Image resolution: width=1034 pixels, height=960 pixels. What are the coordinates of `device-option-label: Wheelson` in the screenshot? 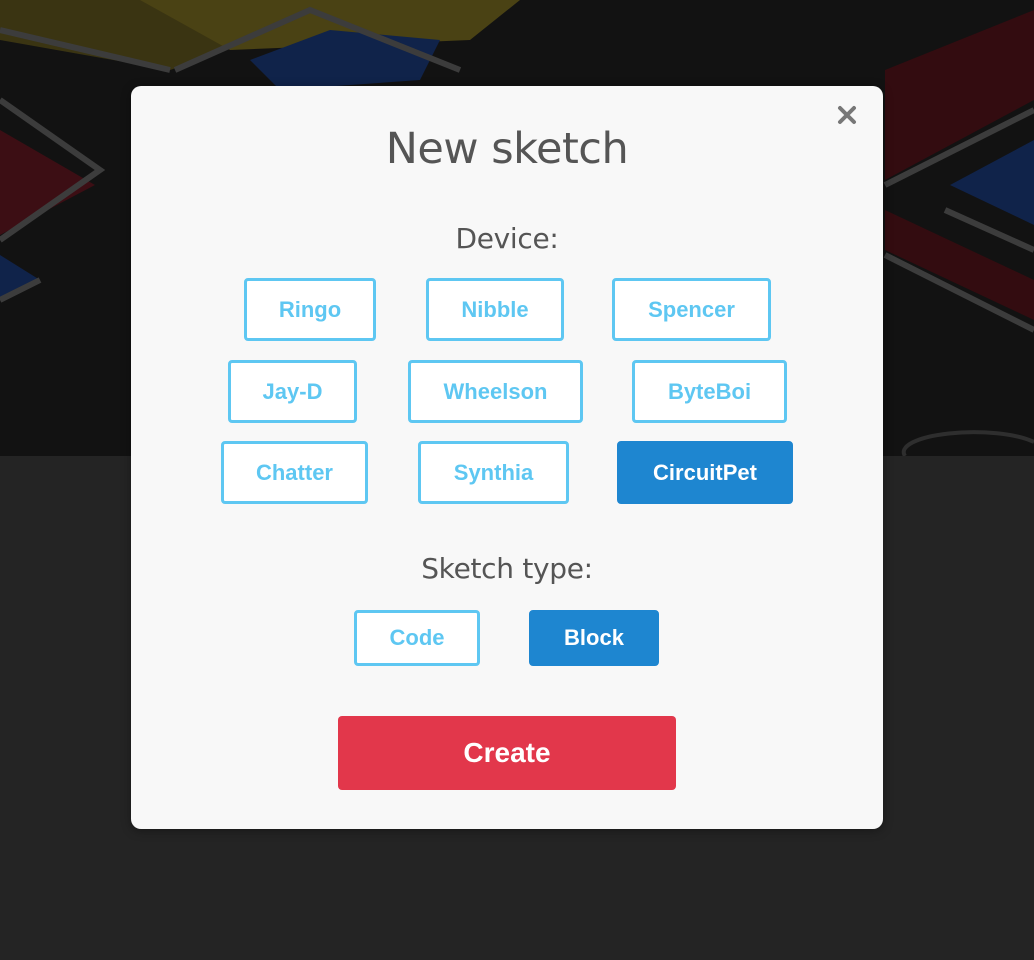 It's located at (495, 391).